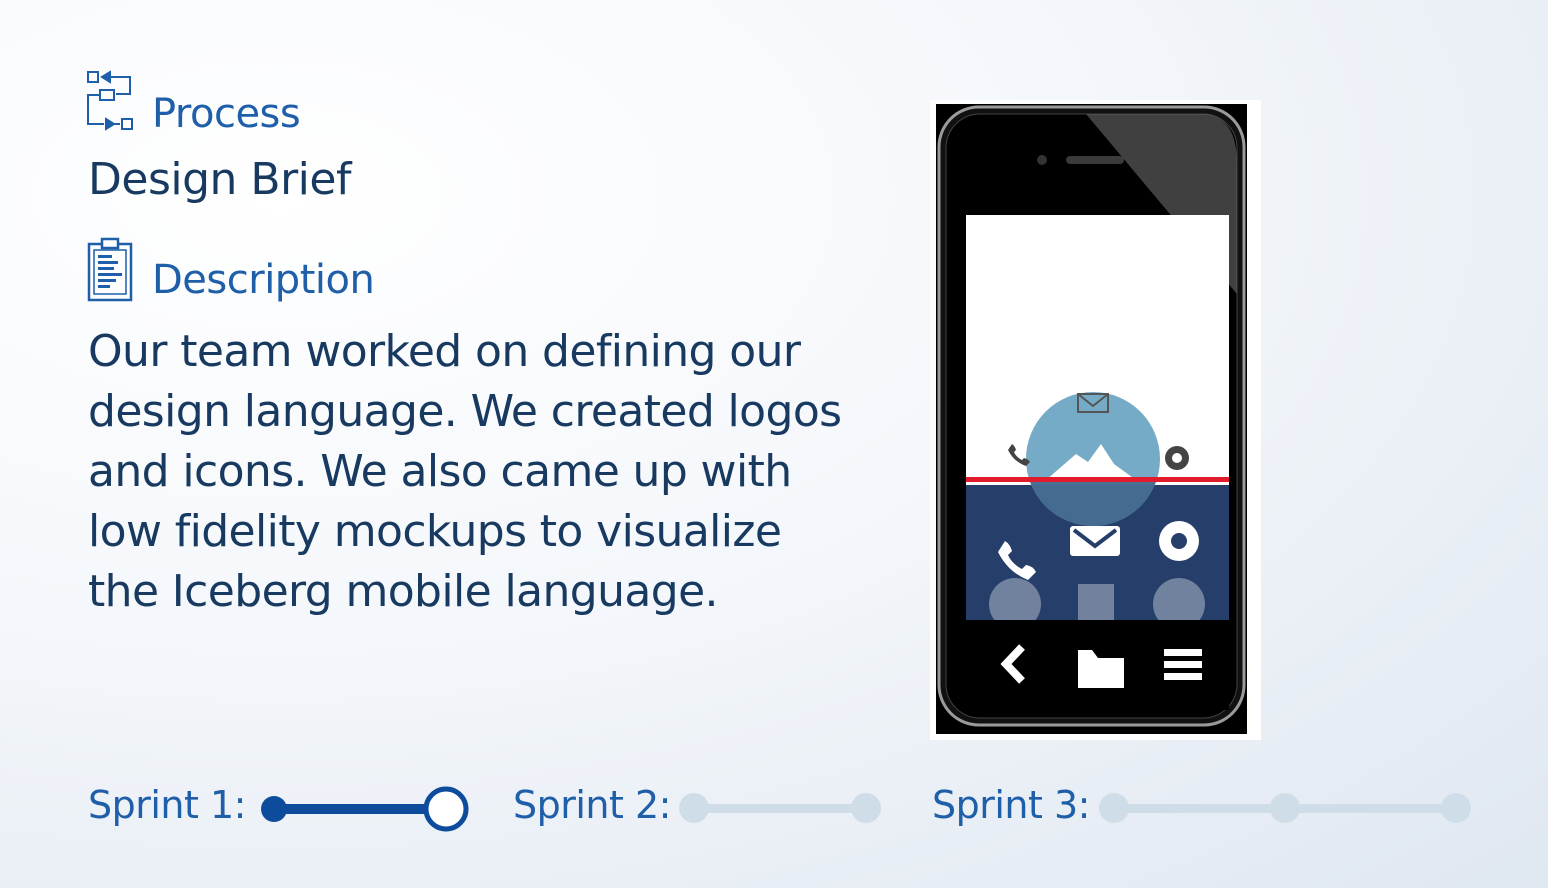  Describe the element at coordinates (1183, 664) in the screenshot. I see `hamburger-menu-icon` at that location.